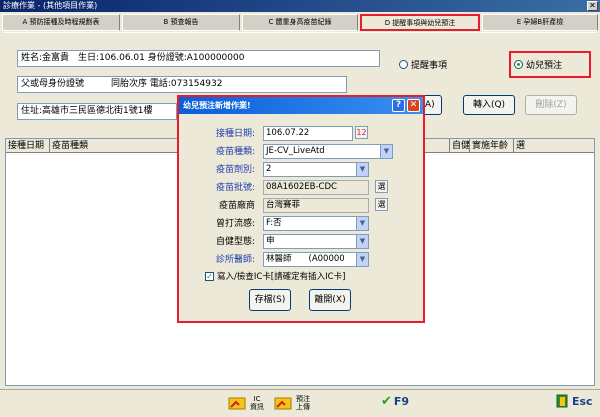 The width and height of the screenshot is (600, 417). I want to click on upload-icon, so click(283, 403).